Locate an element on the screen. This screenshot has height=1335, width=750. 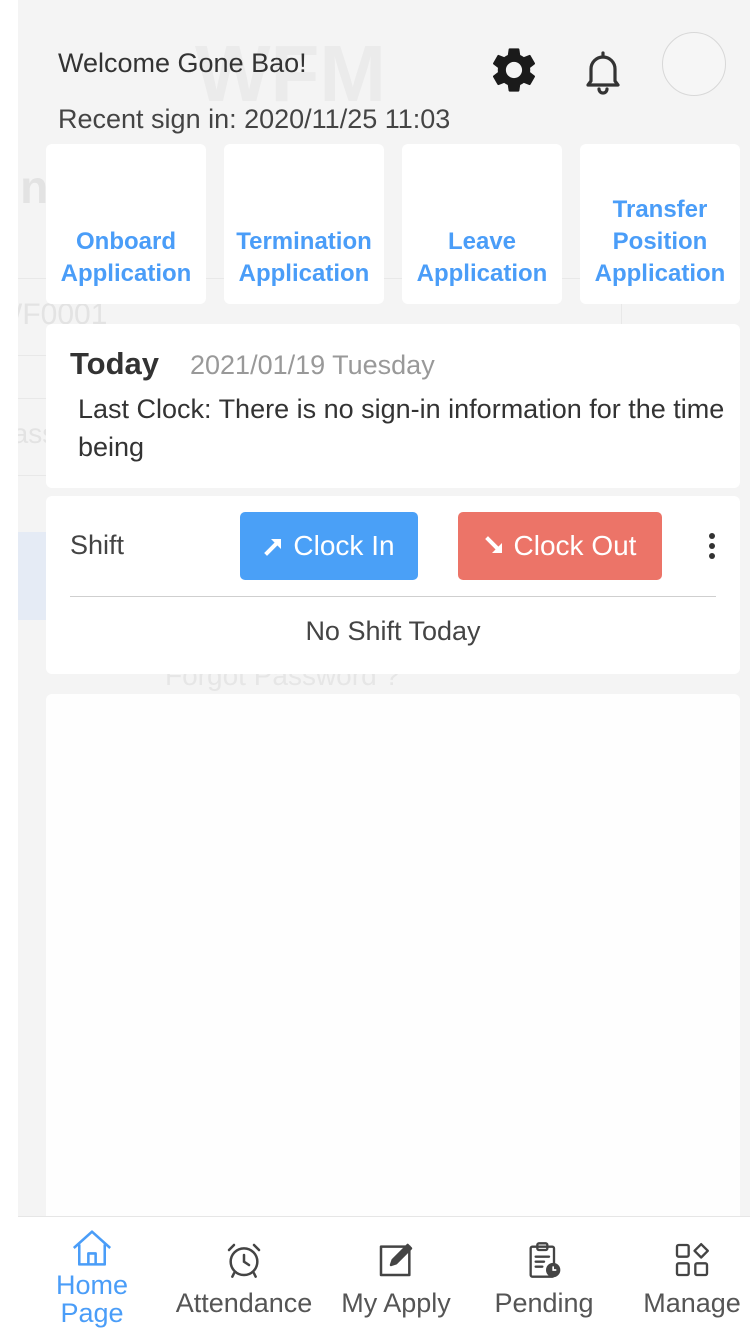
home-icon is located at coordinates (92, 1248).